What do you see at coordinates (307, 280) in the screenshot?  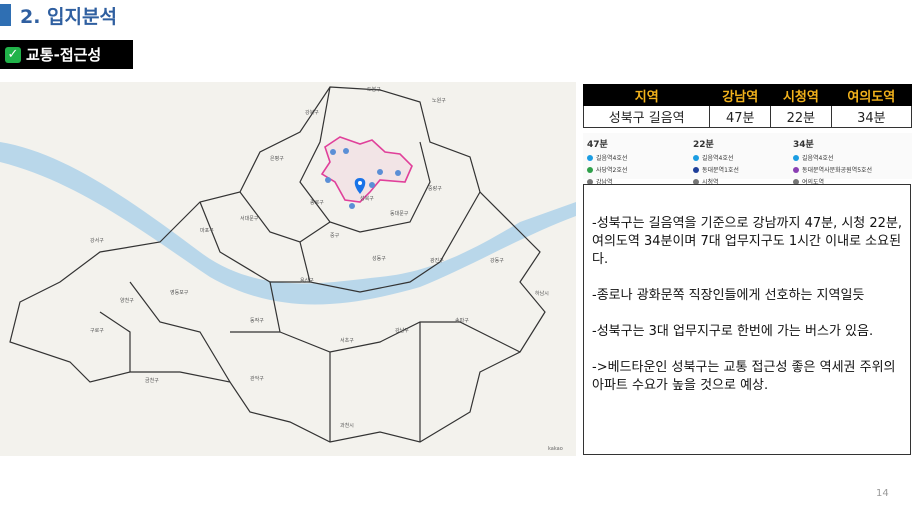 I see `svg-text: 용산구` at bounding box center [307, 280].